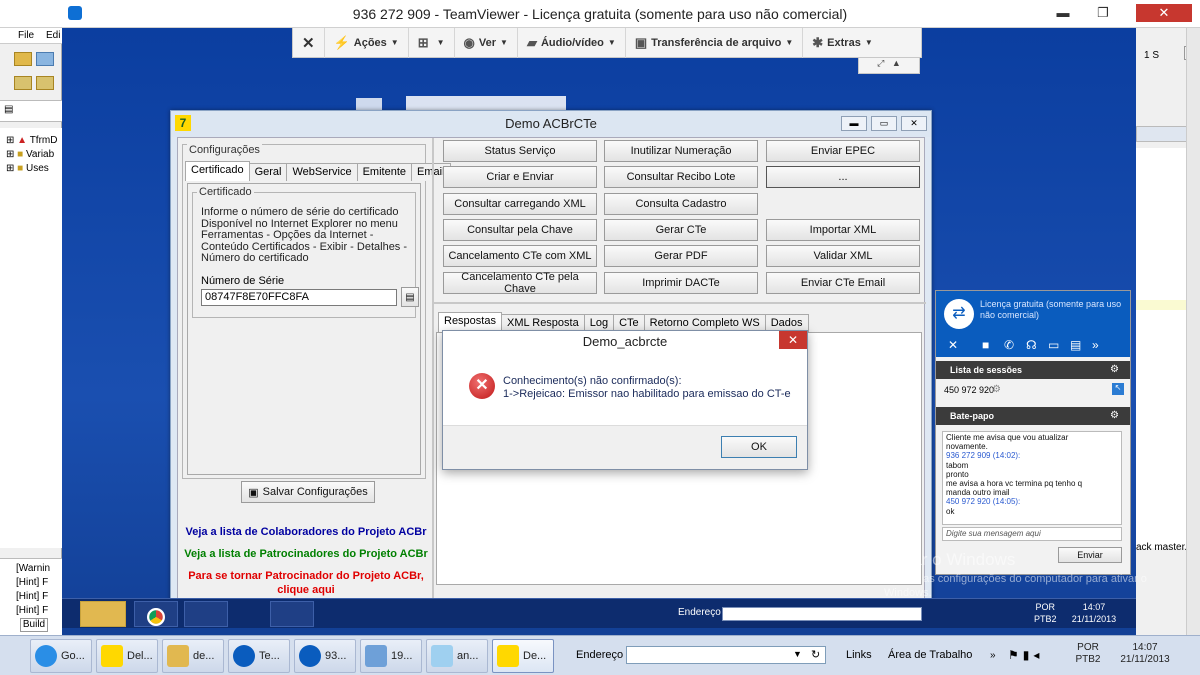 The width and height of the screenshot is (1200, 675). Describe the element at coordinates (486, 42) in the screenshot. I see `ver-menu: ◉ Ver ▼` at that location.